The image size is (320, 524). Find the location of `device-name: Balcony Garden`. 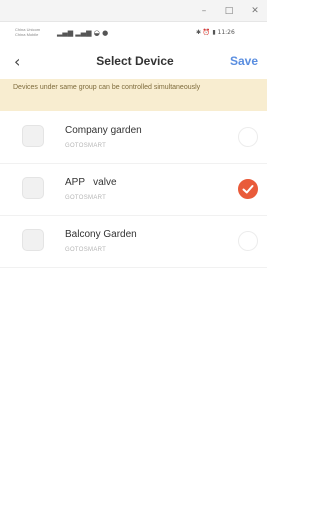

device-name: Balcony Garden is located at coordinates (101, 234).